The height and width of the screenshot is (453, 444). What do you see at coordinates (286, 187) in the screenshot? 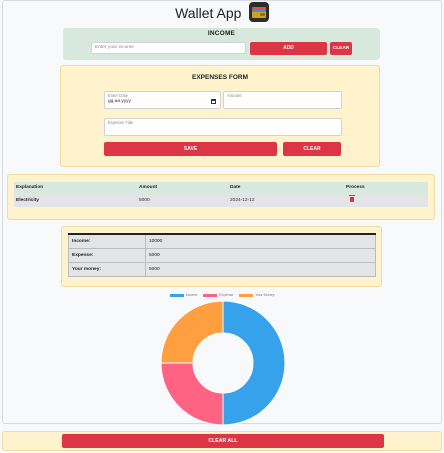
I see `col-date: Date` at bounding box center [286, 187].